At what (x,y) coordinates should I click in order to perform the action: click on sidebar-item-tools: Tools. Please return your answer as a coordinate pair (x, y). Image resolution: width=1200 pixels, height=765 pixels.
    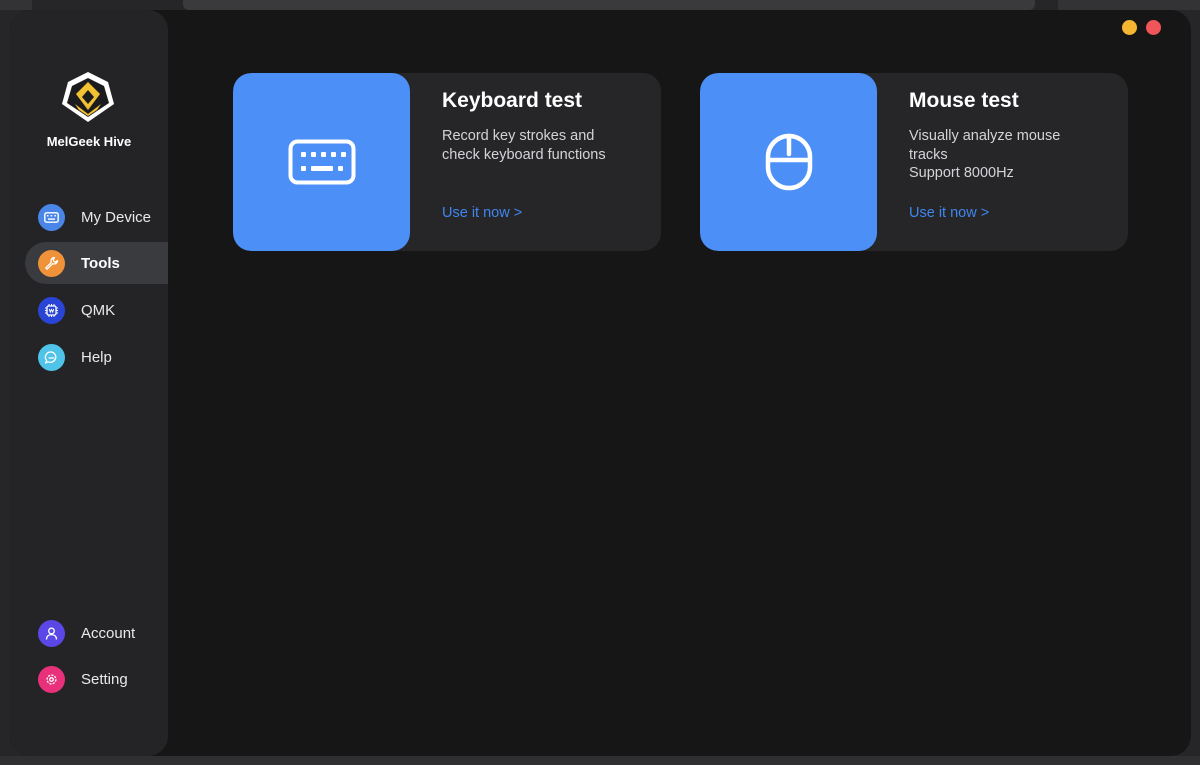
    Looking at the image, I should click on (96, 263).